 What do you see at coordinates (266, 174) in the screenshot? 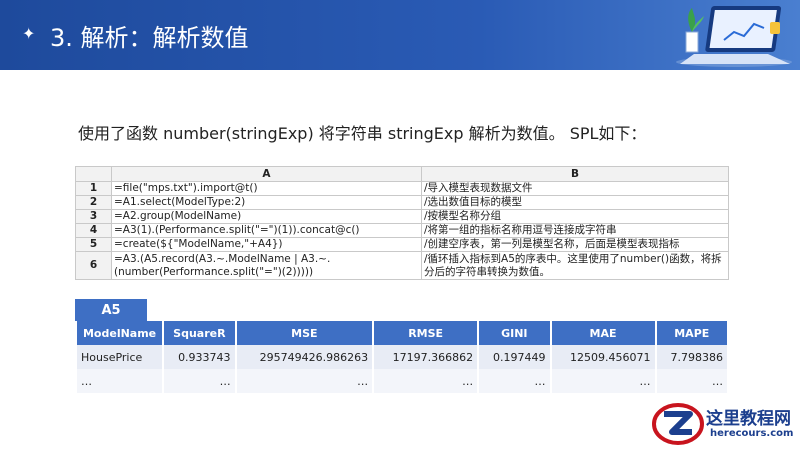
I see `col-header-a: A` at bounding box center [266, 174].